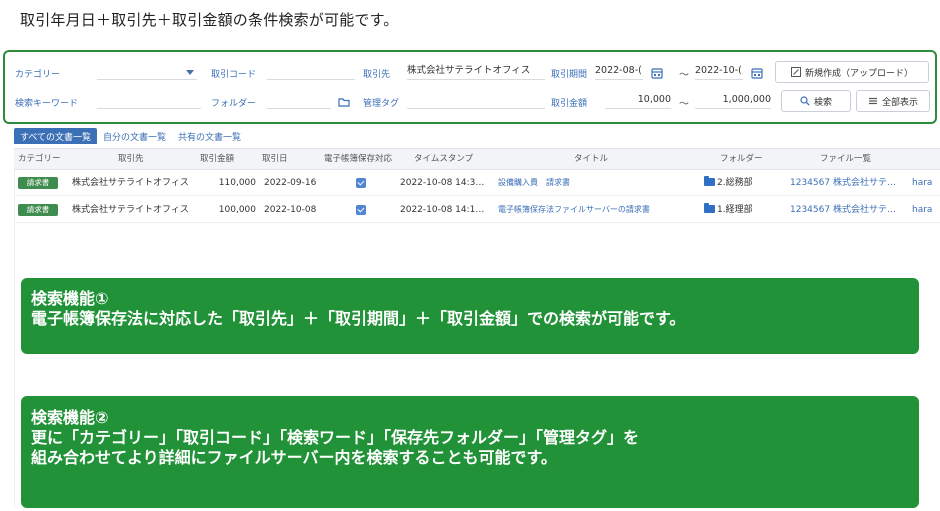 This screenshot has width=940, height=511. I want to click on callout-heading: 検索機能①, so click(70, 298).